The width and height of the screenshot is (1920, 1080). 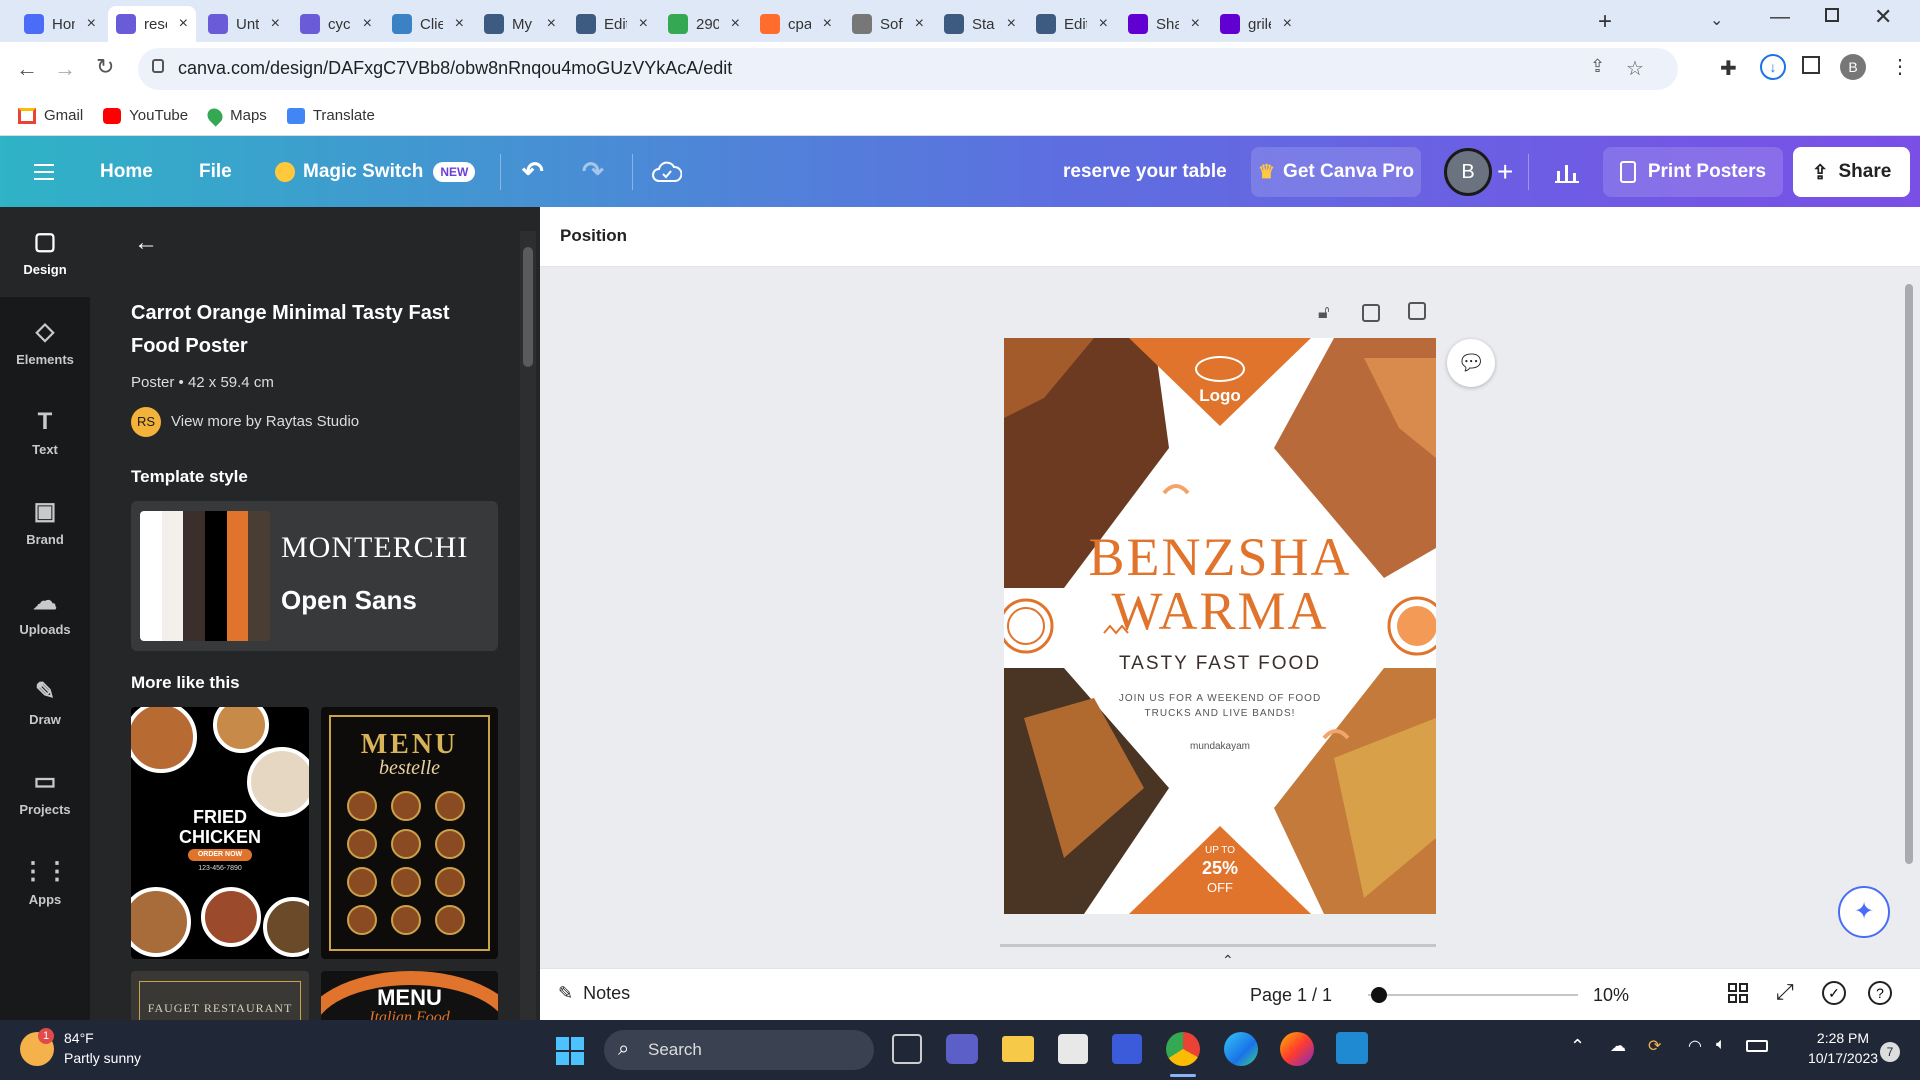 I want to click on browser-tab: grile ×, so click(x=1256, y=24).